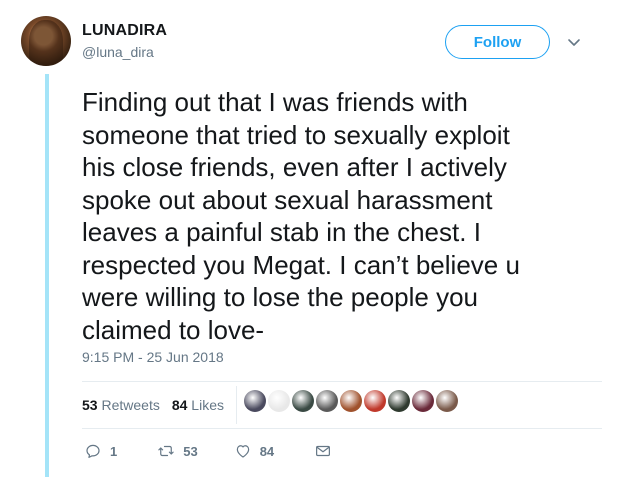 This screenshot has width=621, height=477. What do you see at coordinates (254, 451) in the screenshot?
I see `like-action: 84` at bounding box center [254, 451].